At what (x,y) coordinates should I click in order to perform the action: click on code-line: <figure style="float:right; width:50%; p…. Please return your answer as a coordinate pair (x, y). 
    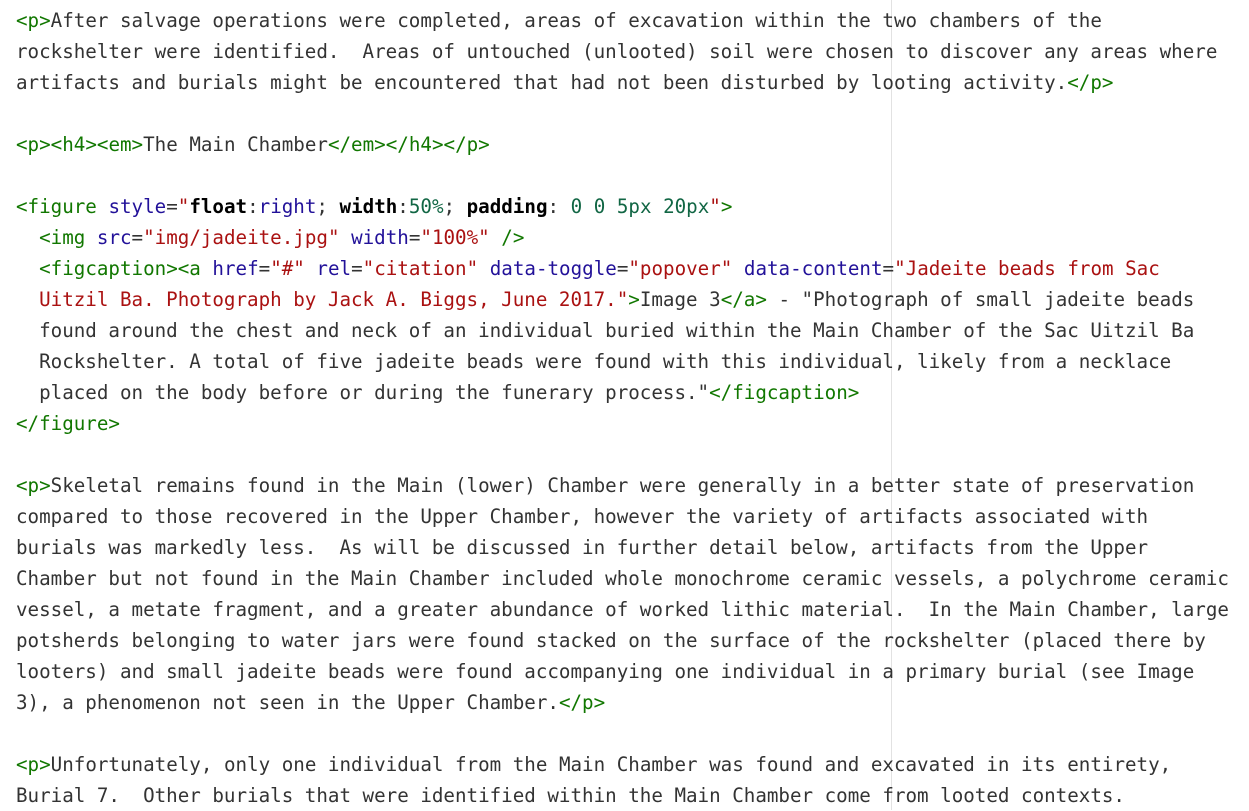
    Looking at the image, I should click on (374, 206).